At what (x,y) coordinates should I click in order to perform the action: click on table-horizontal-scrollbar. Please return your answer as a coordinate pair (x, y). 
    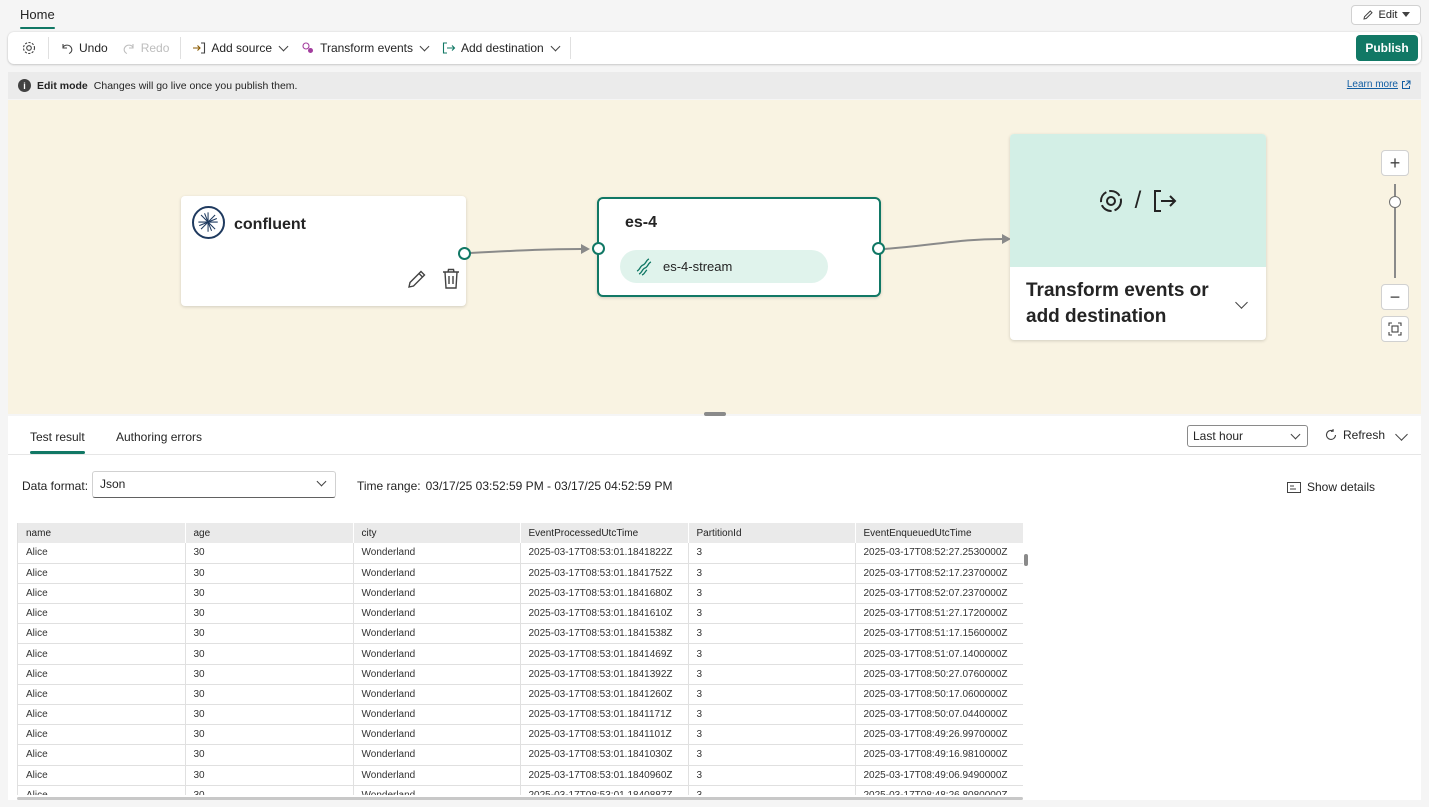
    Looking at the image, I should click on (520, 798).